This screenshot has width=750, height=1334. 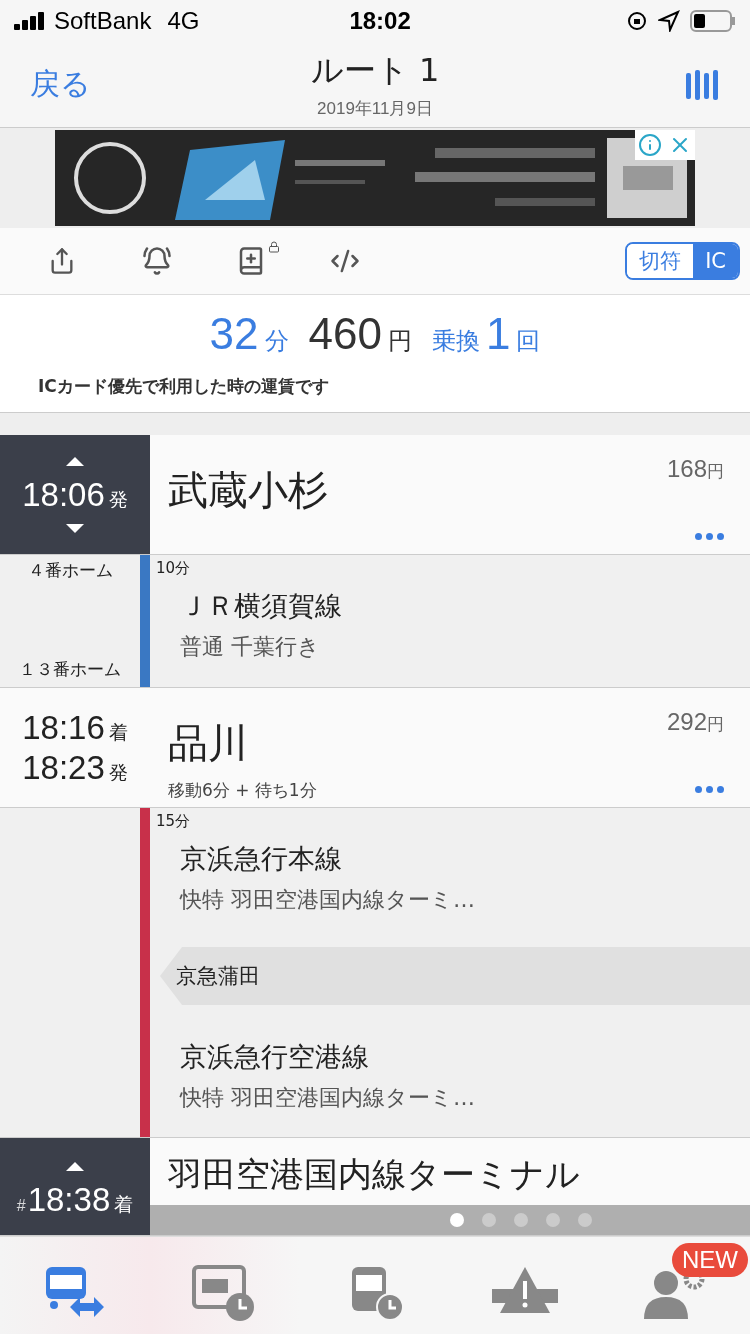 I want to click on clock-time: 18:02, so click(x=380, y=21).